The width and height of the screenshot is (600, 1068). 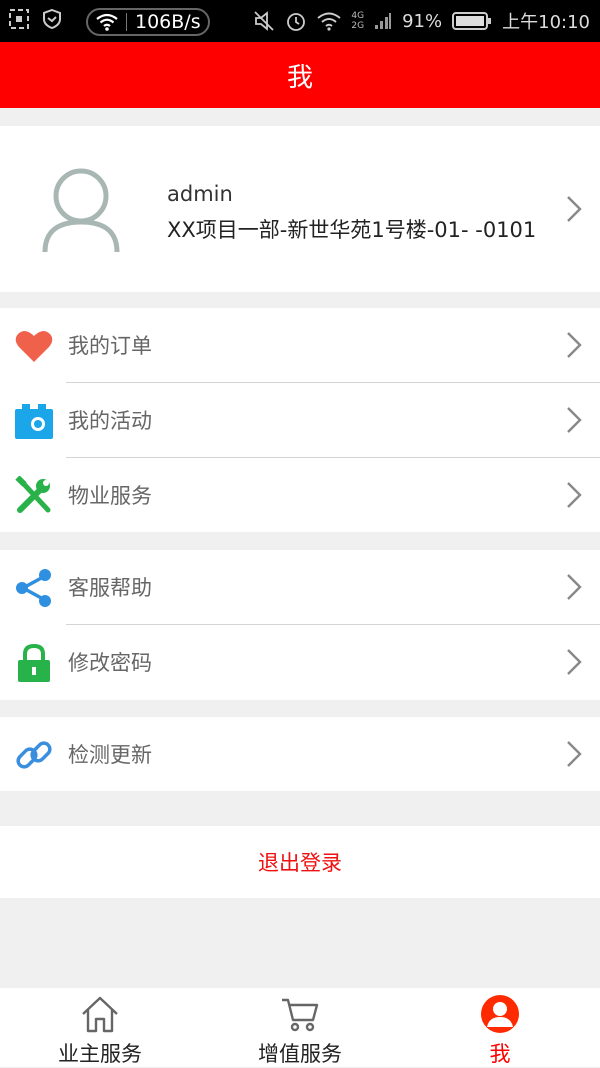 I want to click on heart-icon, so click(x=34, y=346).